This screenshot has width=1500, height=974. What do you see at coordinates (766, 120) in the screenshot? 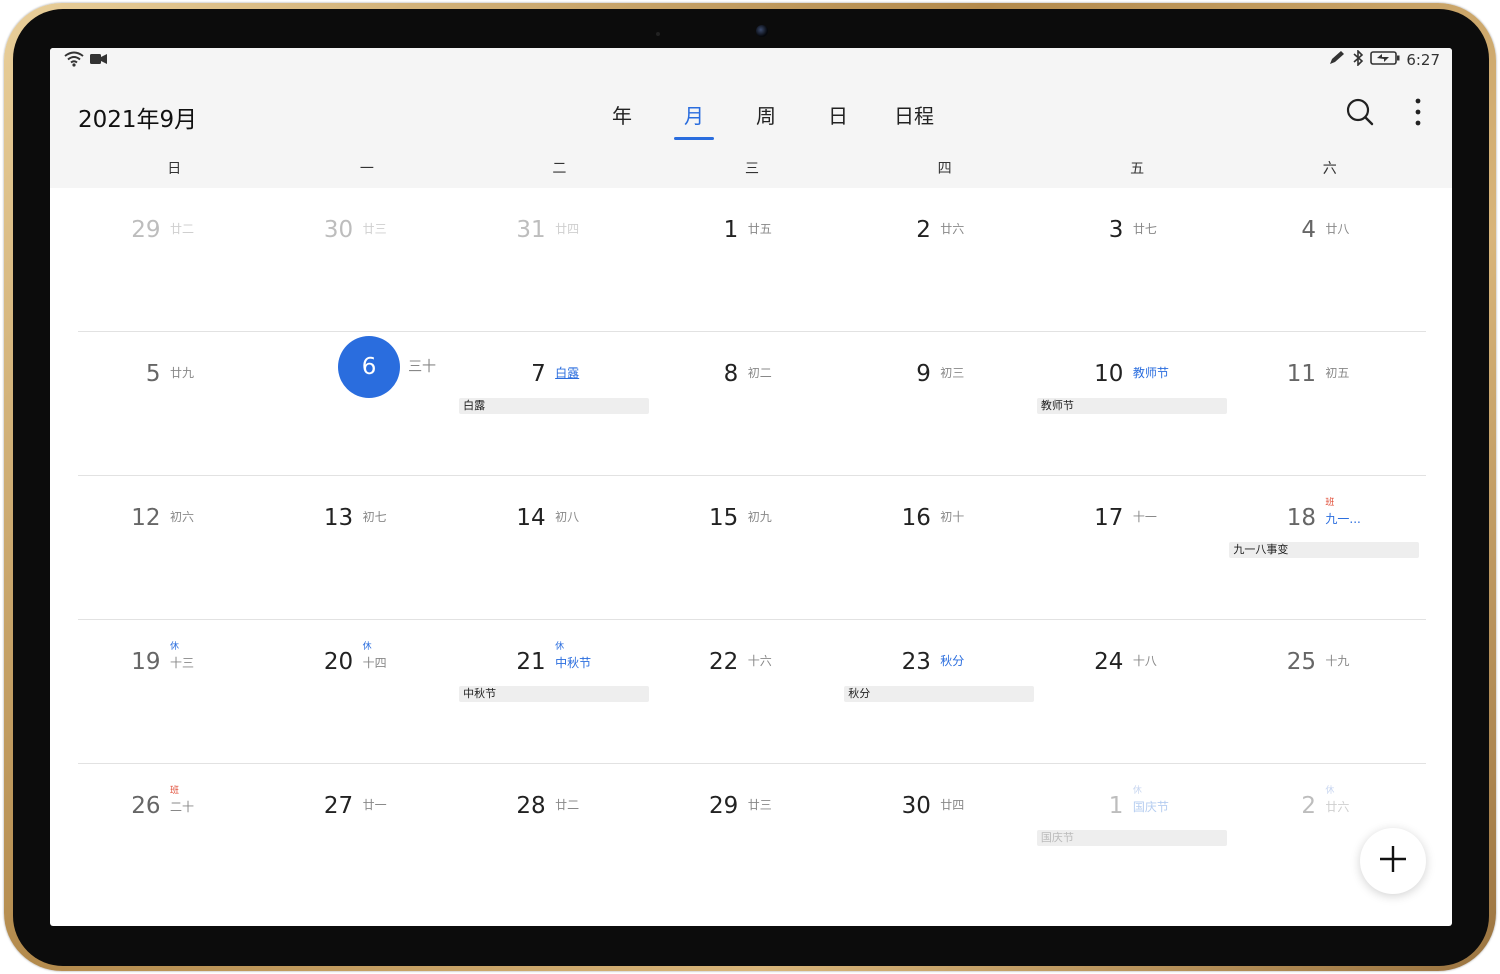
I see `tab-week: 周` at bounding box center [766, 120].